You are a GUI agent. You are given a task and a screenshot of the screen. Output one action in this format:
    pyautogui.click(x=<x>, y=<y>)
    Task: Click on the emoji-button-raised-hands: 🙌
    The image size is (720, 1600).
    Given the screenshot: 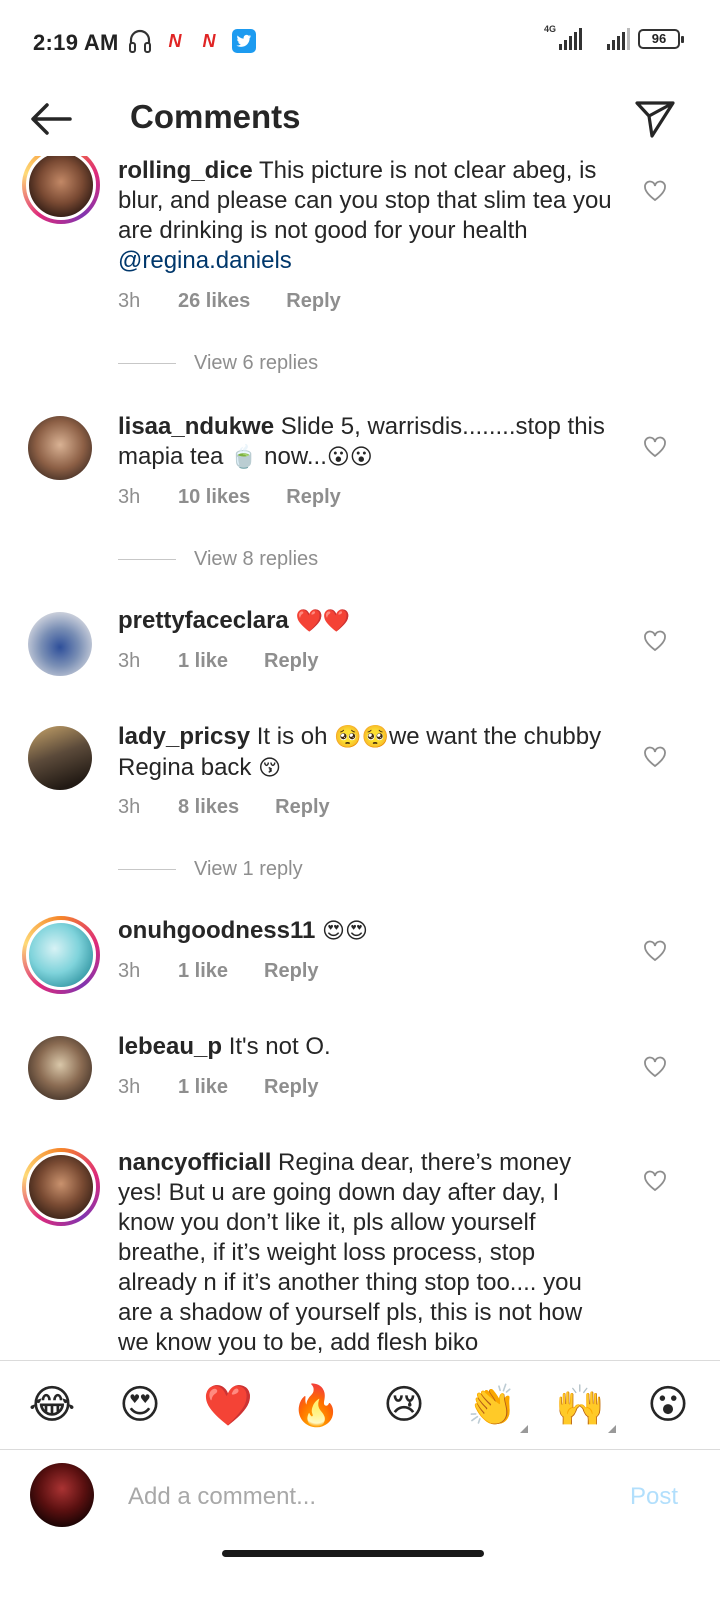 What is the action you would take?
    pyautogui.click(x=583, y=1405)
    